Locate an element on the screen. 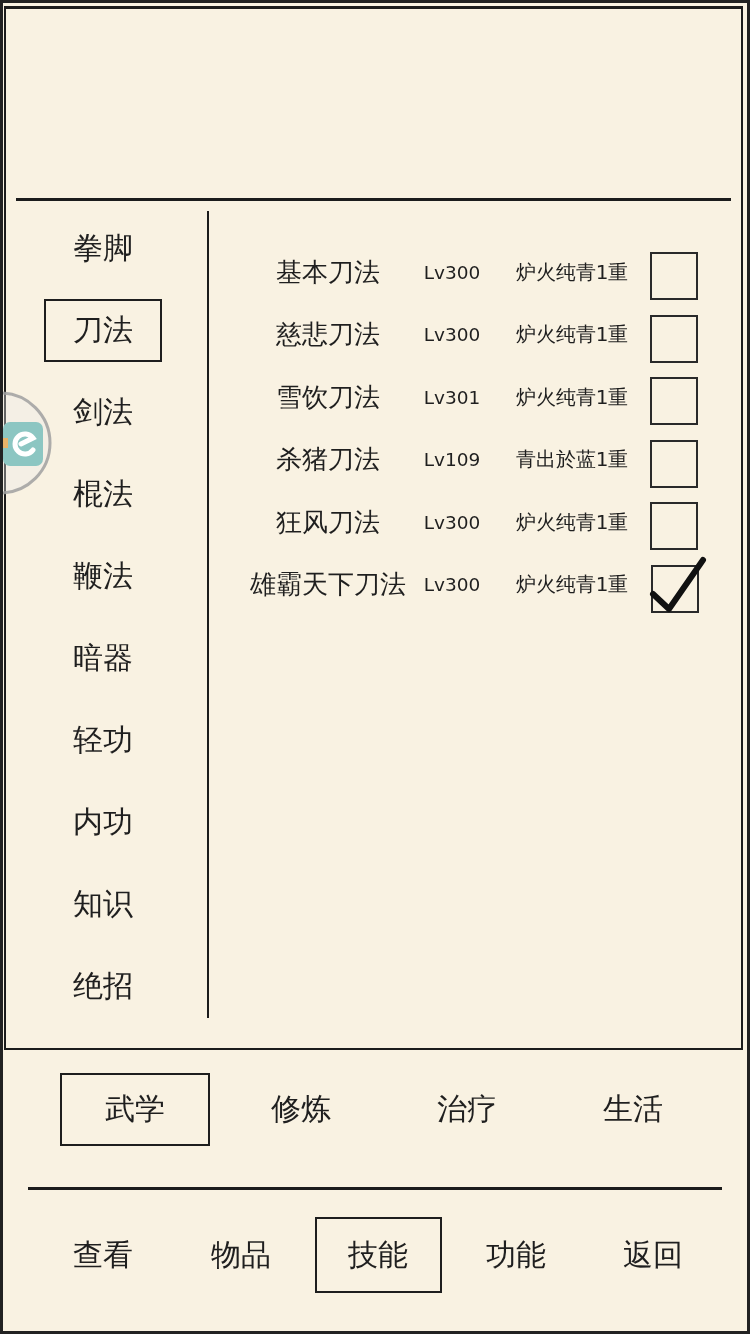 Image resolution: width=750 pixels, height=1334 pixels. skill-name: 狂风刀法 is located at coordinates (328, 522).